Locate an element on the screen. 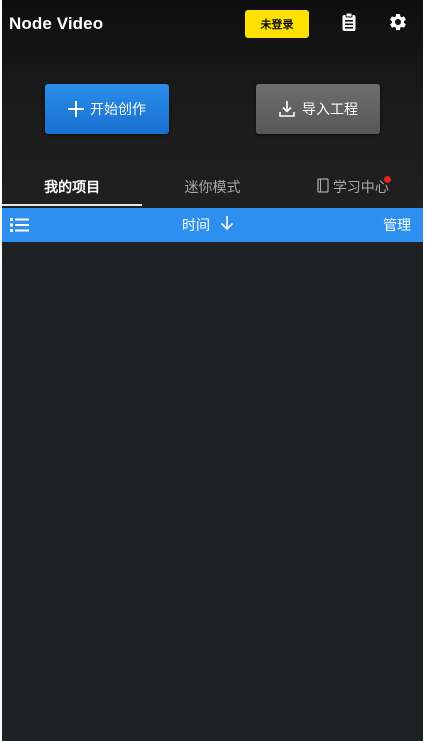 Image resolution: width=425 pixels, height=741 pixels. clipboard-button is located at coordinates (349, 24).